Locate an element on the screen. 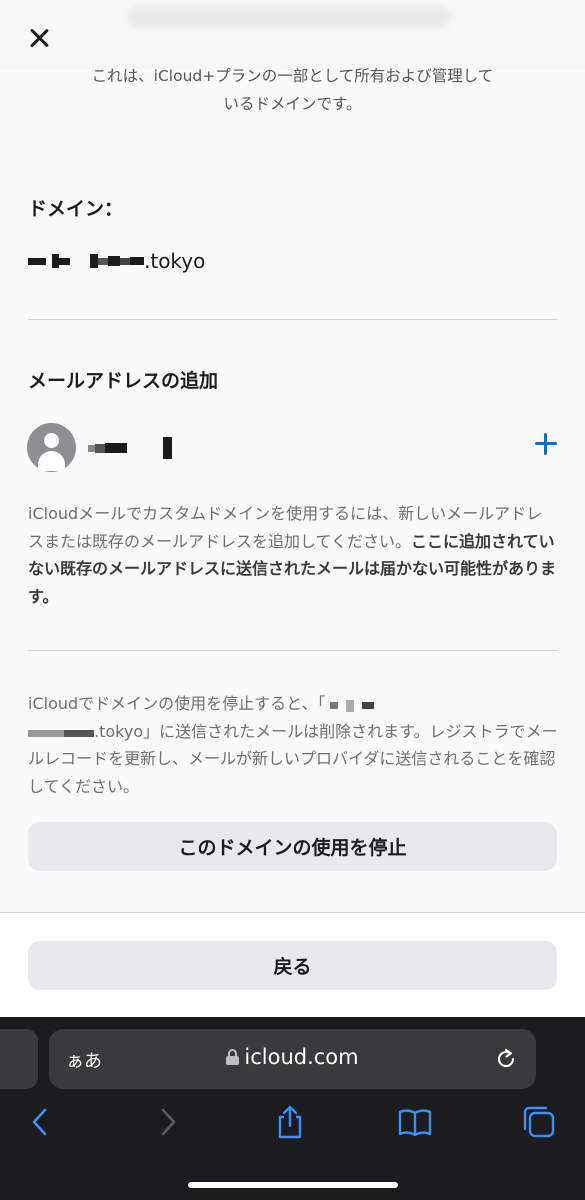 The width and height of the screenshot is (585, 1200). share-icon is located at coordinates (290, 1122).